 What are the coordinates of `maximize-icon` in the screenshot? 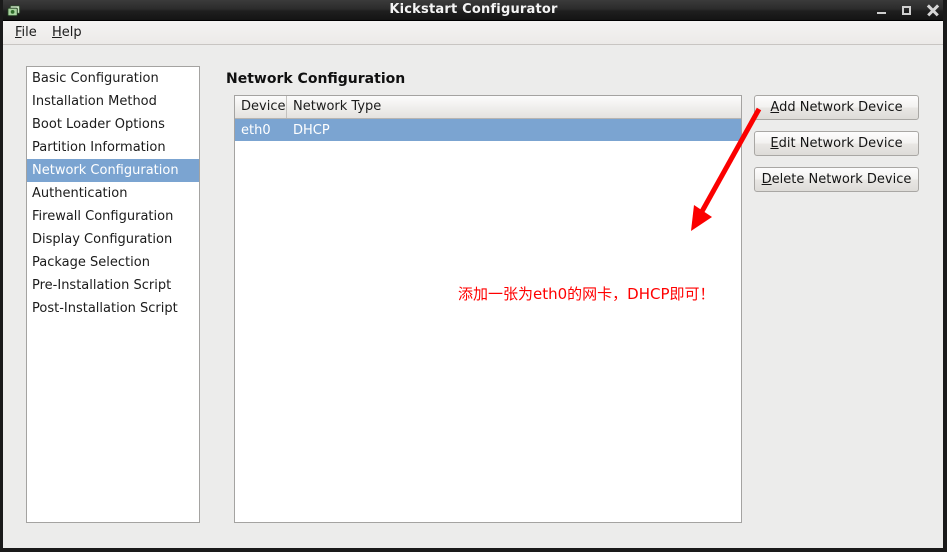 It's located at (907, 10).